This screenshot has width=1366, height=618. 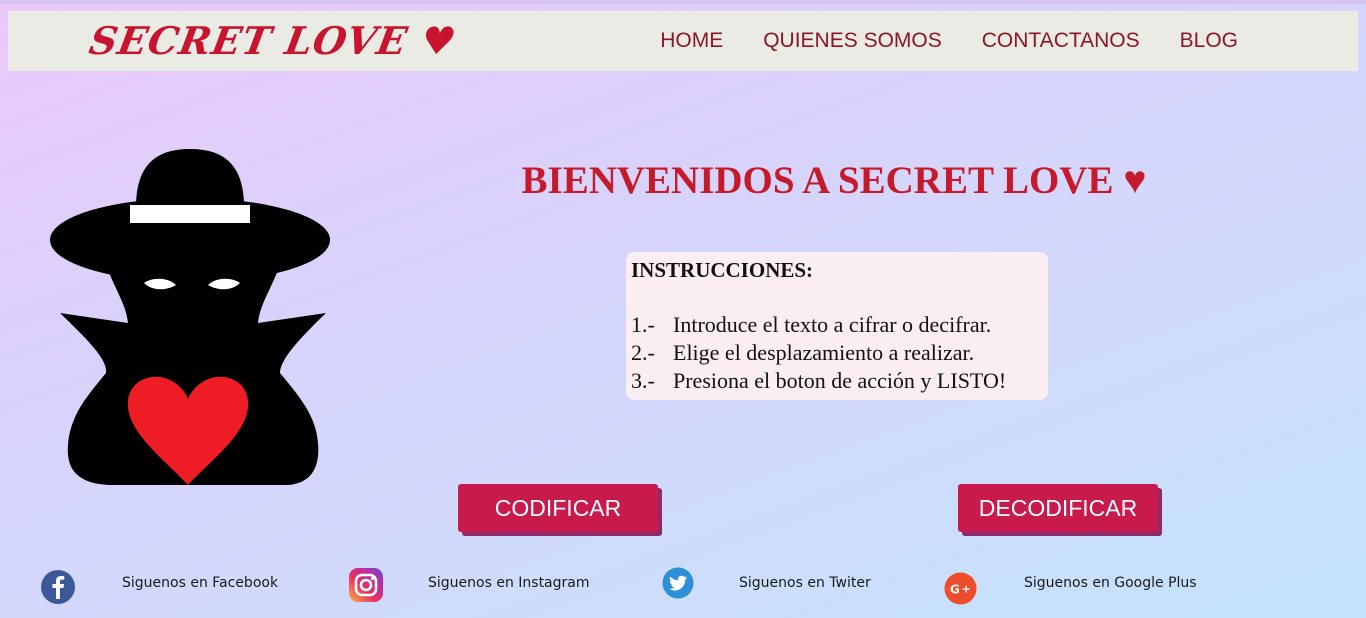 I want to click on nav-quienes-somos: QUIENES SOMOS, so click(x=852, y=41).